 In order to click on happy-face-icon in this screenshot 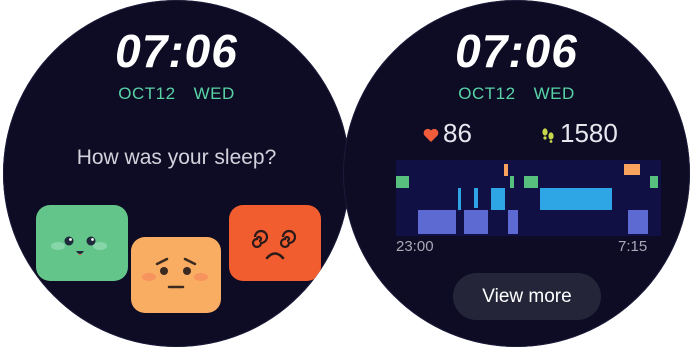, I will do `click(79, 245)`.